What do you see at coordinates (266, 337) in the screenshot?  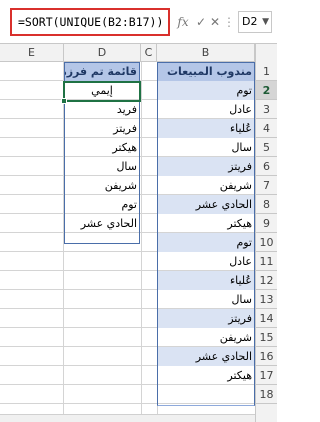 I see `row-header-15: 15` at bounding box center [266, 337].